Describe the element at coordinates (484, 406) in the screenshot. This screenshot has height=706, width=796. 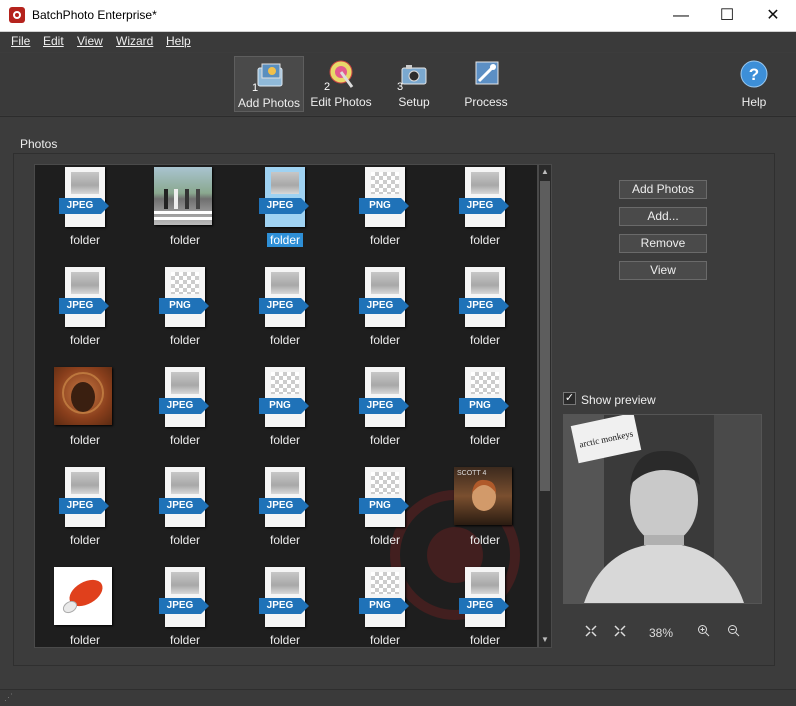
I see `file-type-badge: PNG` at that location.